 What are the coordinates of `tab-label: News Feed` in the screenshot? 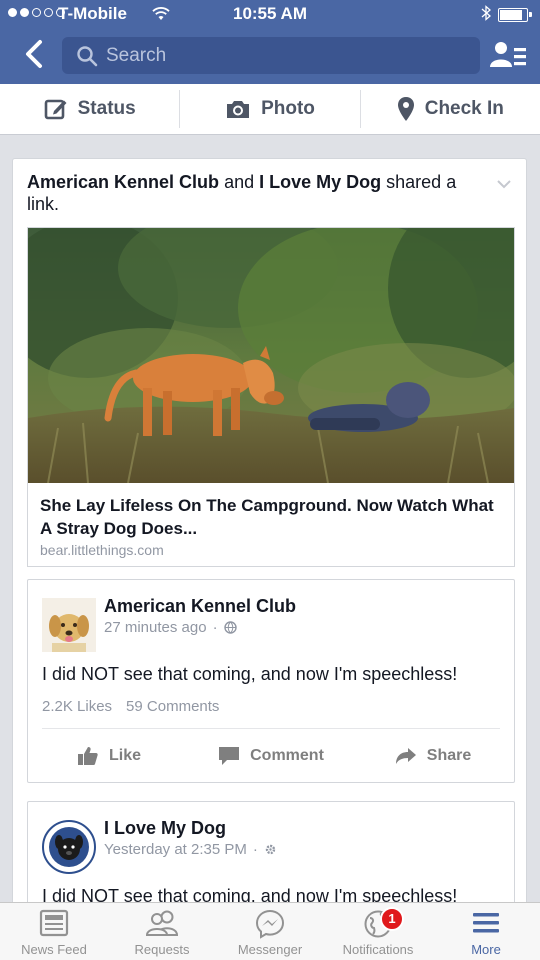 It's located at (54, 949).